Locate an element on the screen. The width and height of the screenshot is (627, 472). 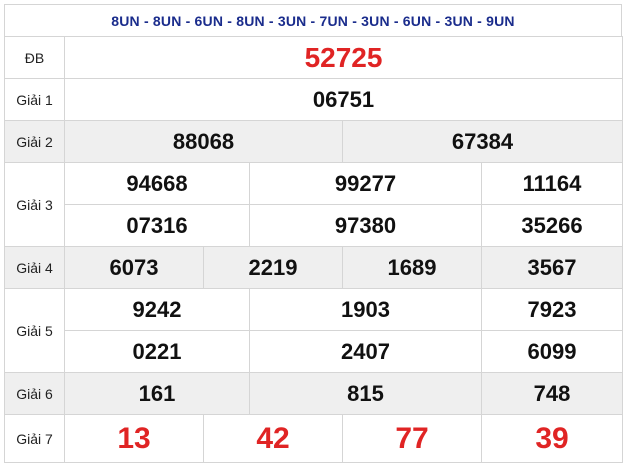
prize-number: 94668 is located at coordinates (157, 183).